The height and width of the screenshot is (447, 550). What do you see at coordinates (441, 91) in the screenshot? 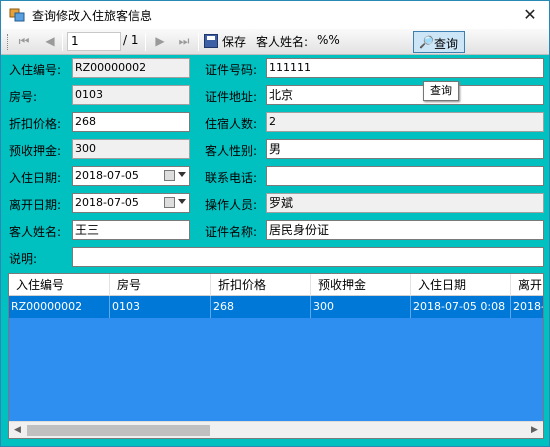
I see `query-tooltip: 查询` at bounding box center [441, 91].